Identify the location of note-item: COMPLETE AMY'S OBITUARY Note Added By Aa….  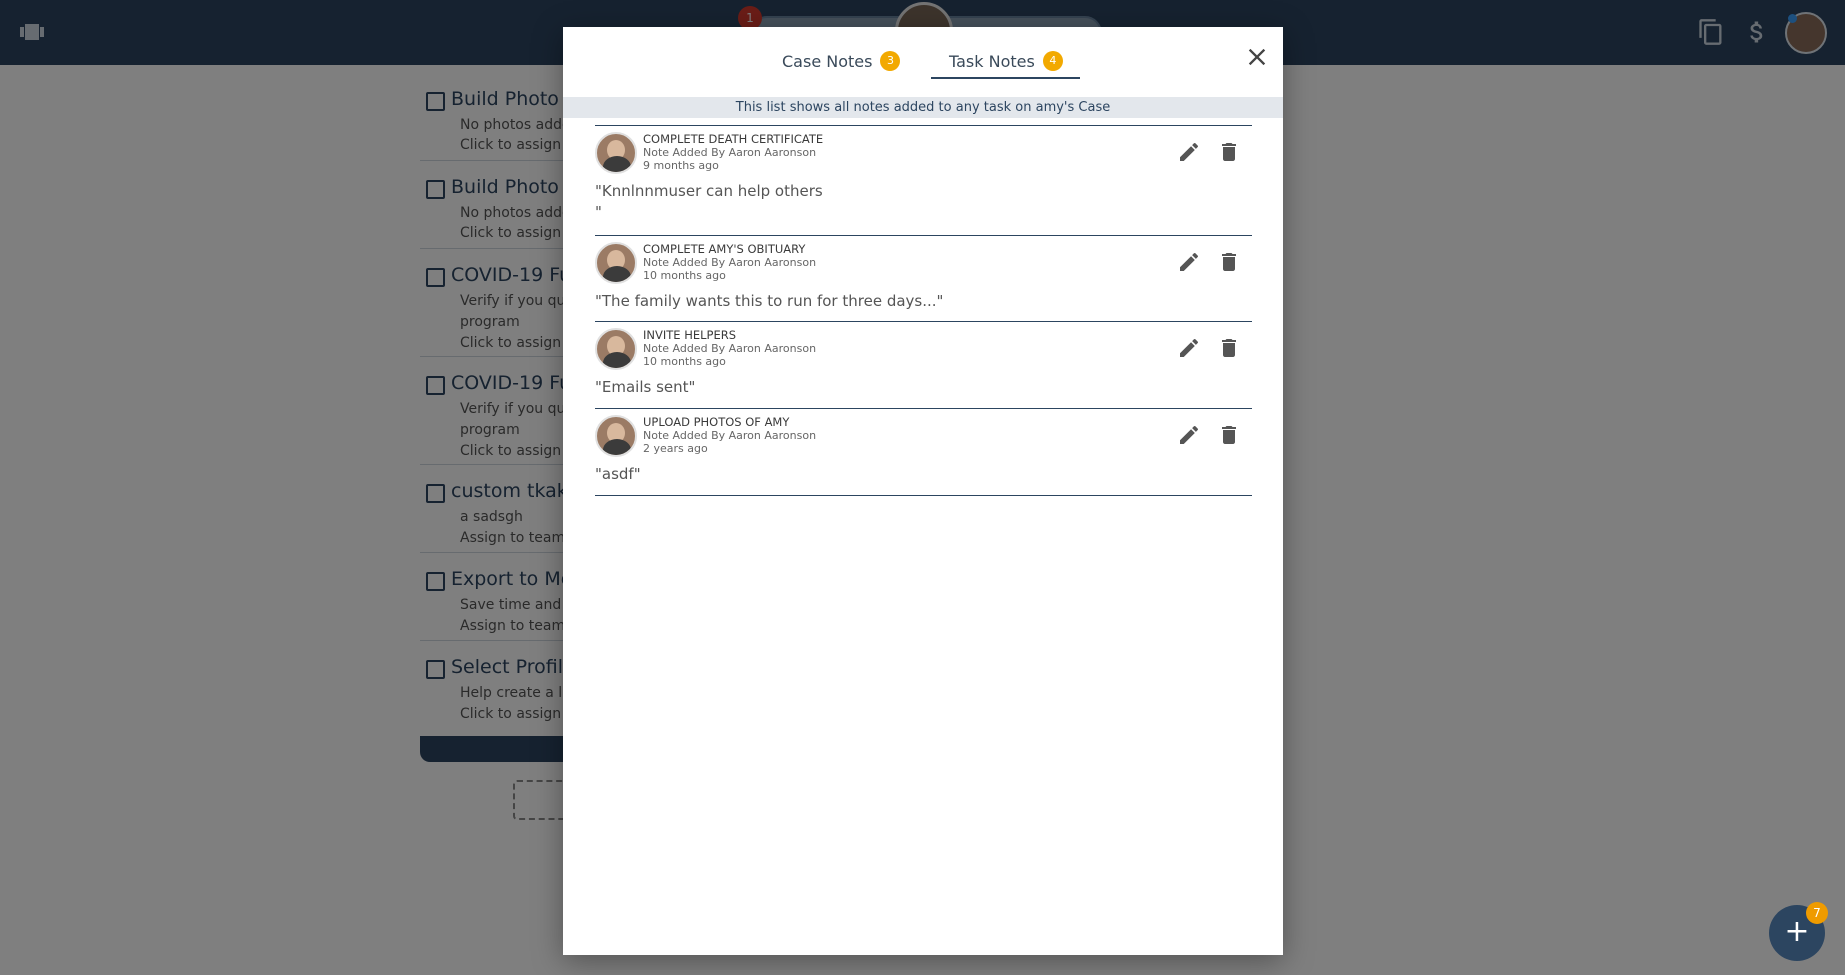
(923, 278).